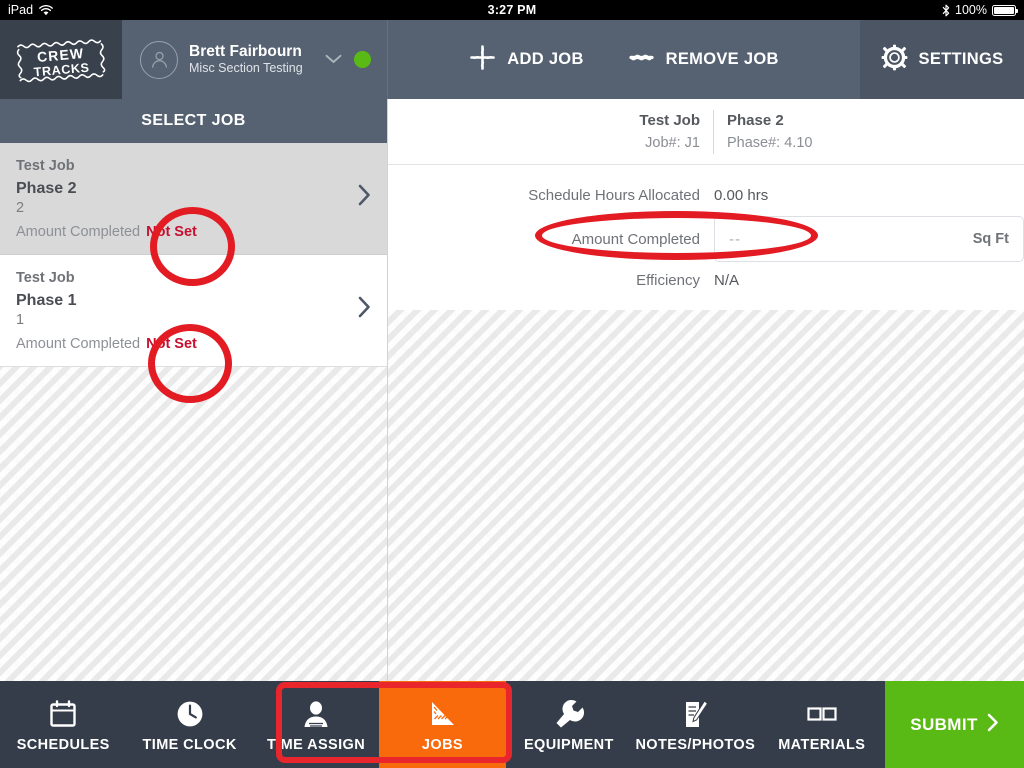  I want to click on gear-icon, so click(894, 60).